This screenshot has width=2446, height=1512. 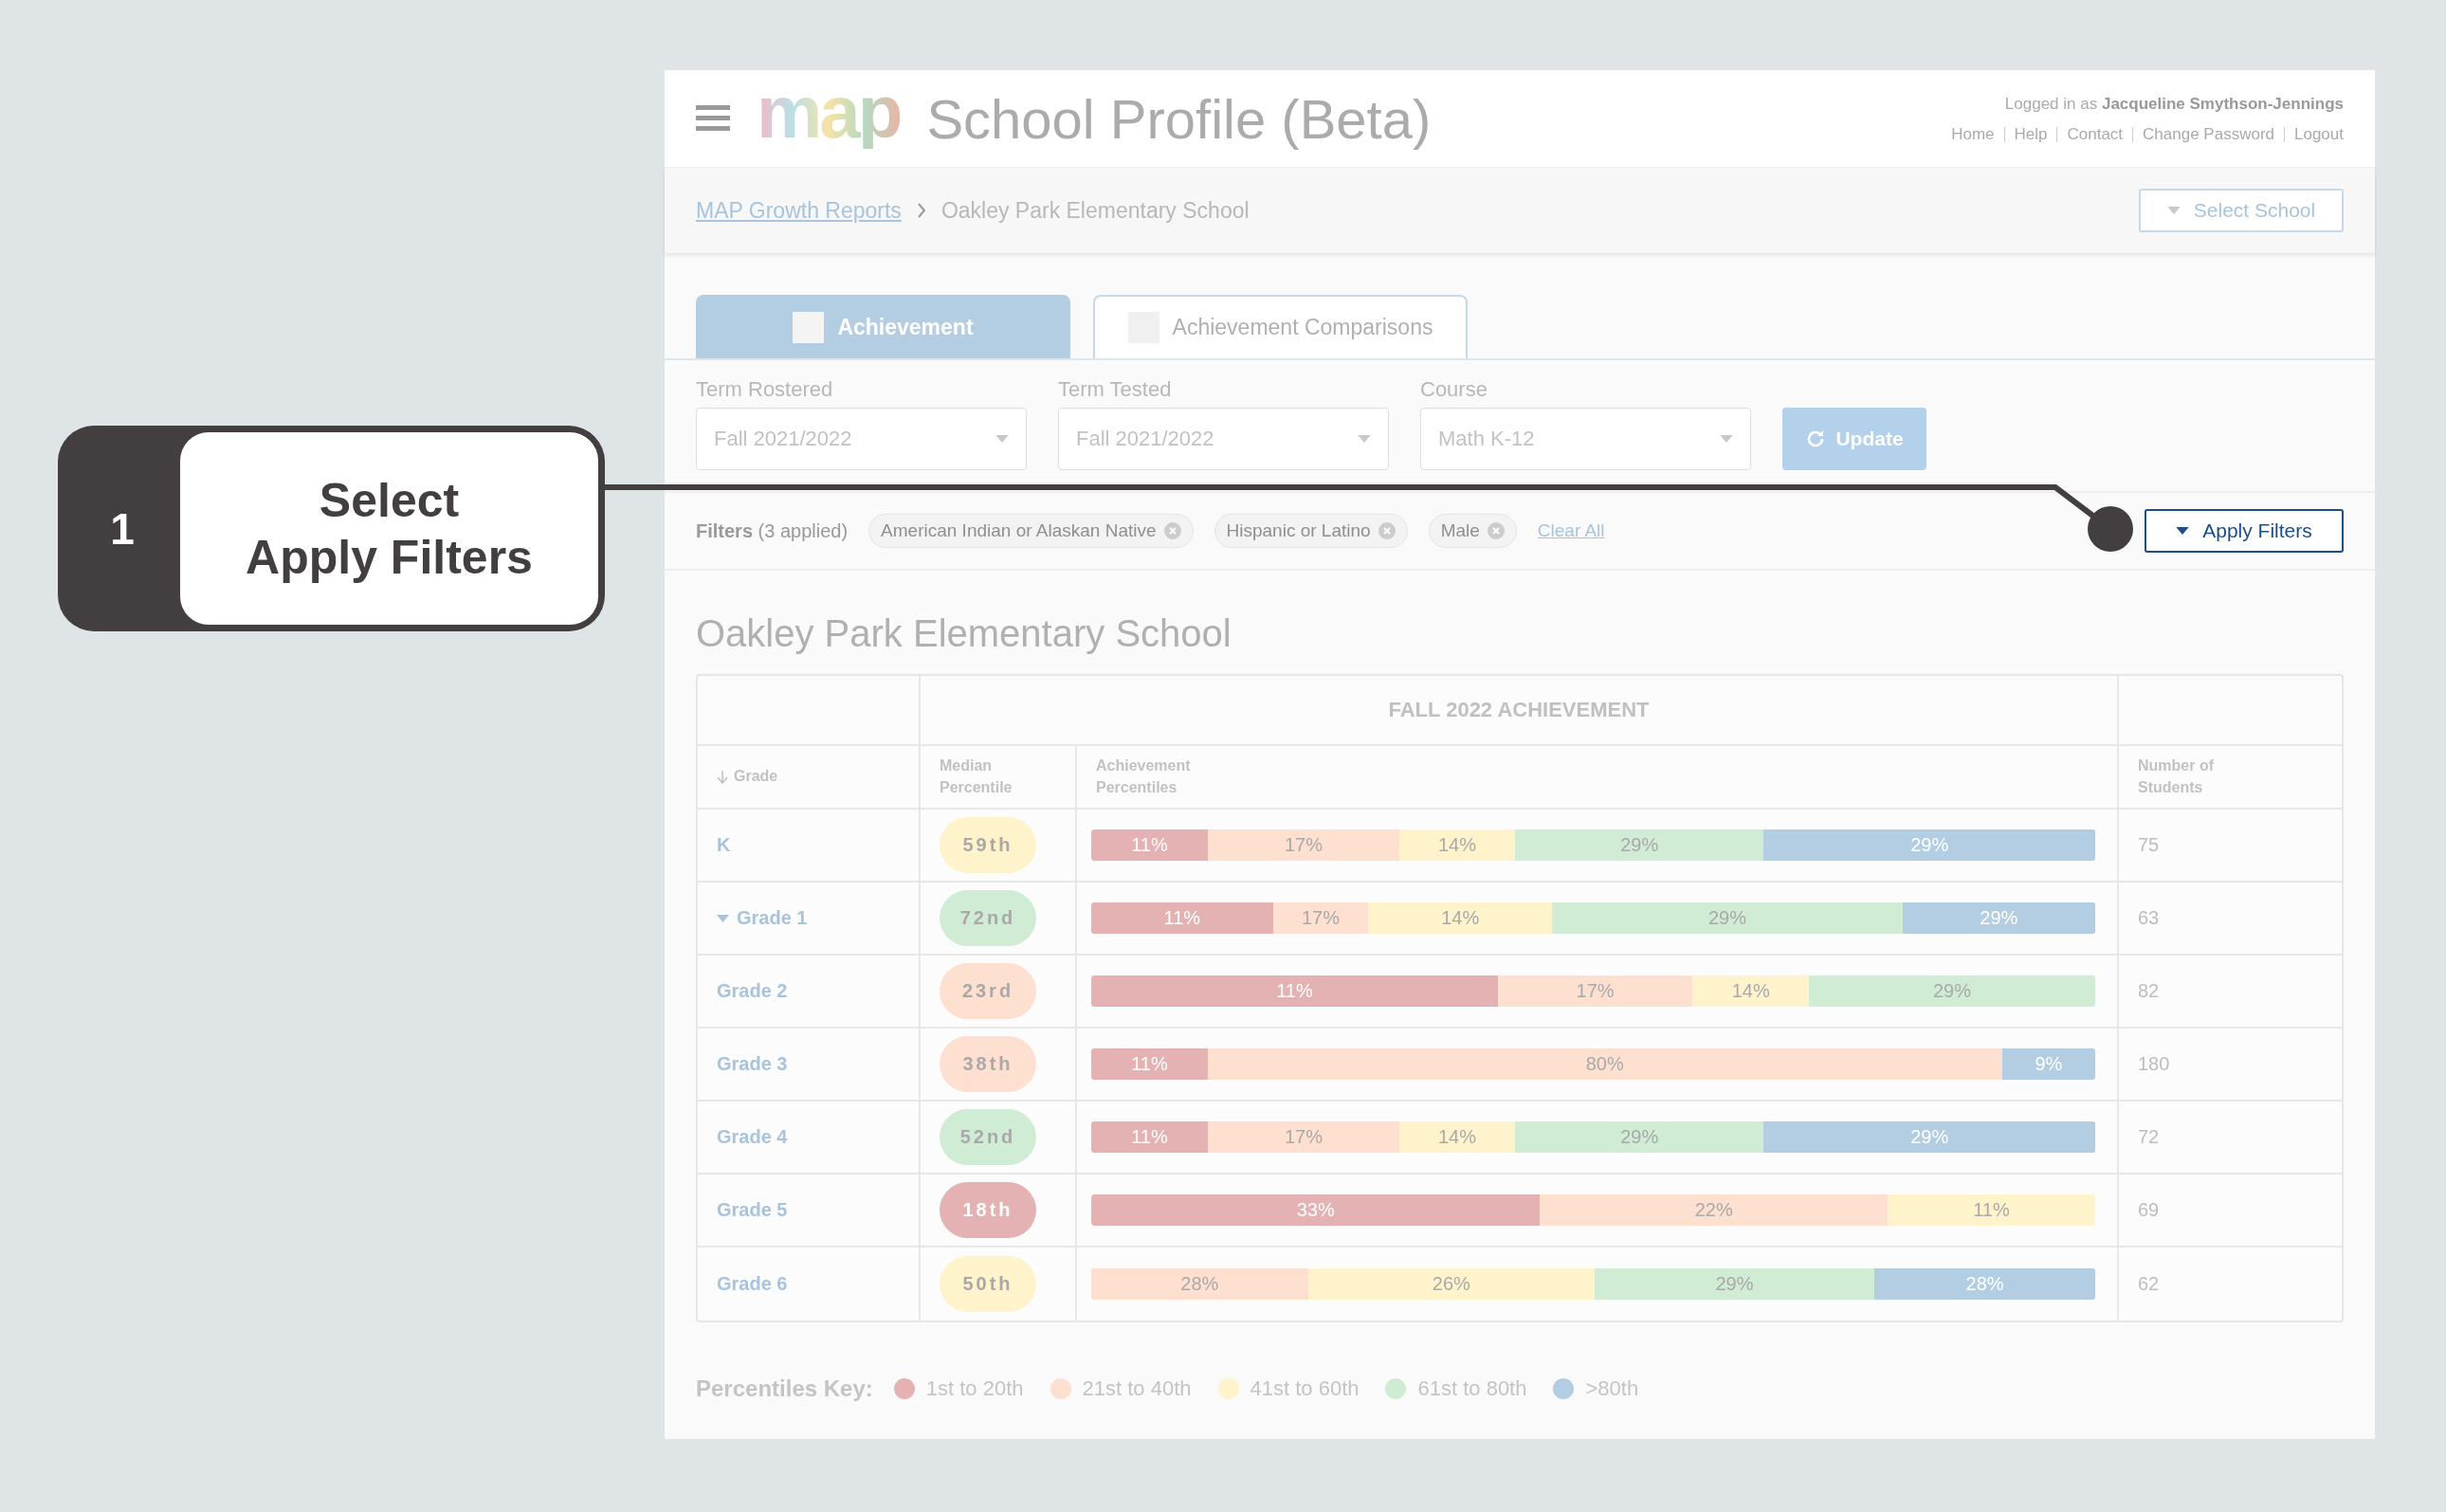 What do you see at coordinates (2173, 105) in the screenshot?
I see `login-info: Logged in as Jacqueline Smythson-Jennings` at bounding box center [2173, 105].